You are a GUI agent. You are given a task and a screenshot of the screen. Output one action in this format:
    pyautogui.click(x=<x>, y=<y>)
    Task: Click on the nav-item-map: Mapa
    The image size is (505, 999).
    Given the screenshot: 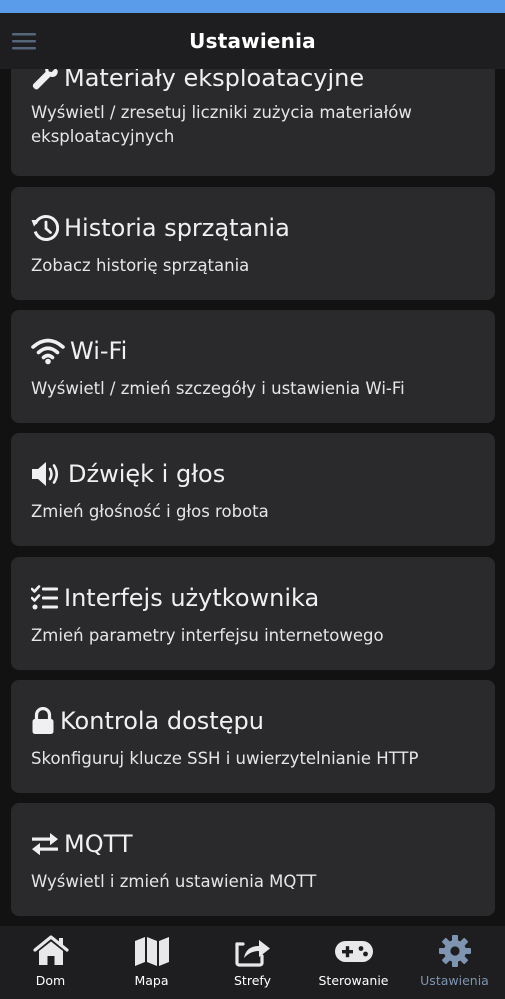 What is the action you would take?
    pyautogui.click(x=151, y=962)
    